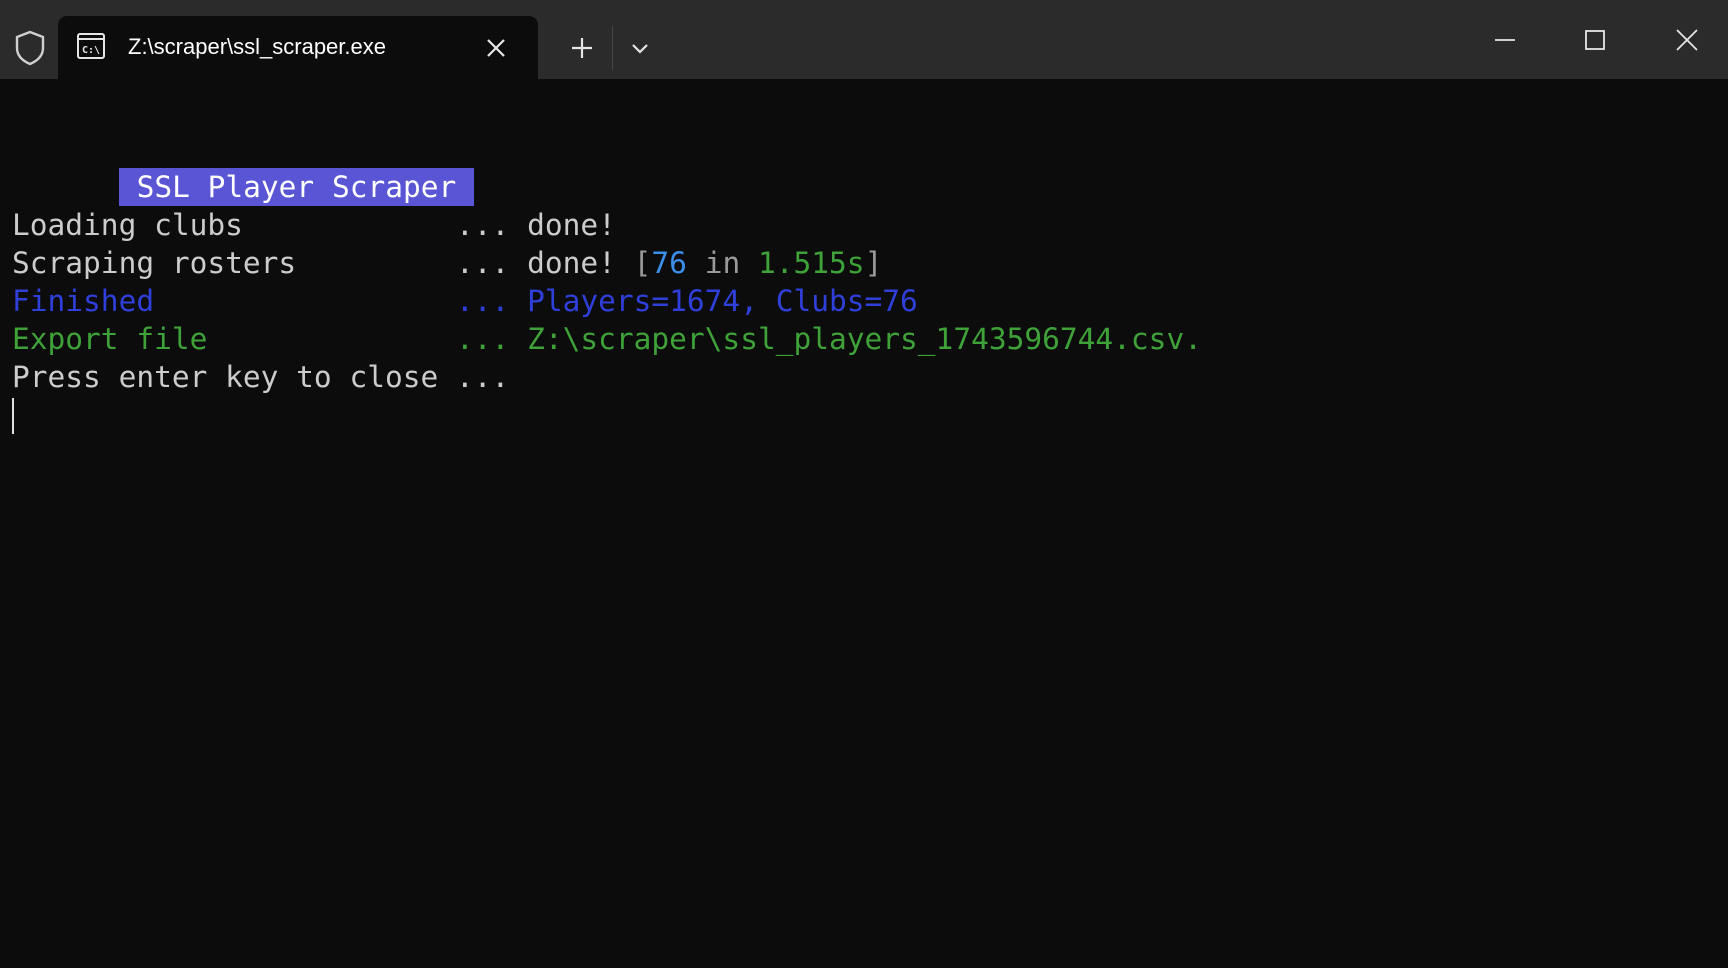 The image size is (1728, 968). What do you see at coordinates (30, 48) in the screenshot?
I see `shield-icon` at bounding box center [30, 48].